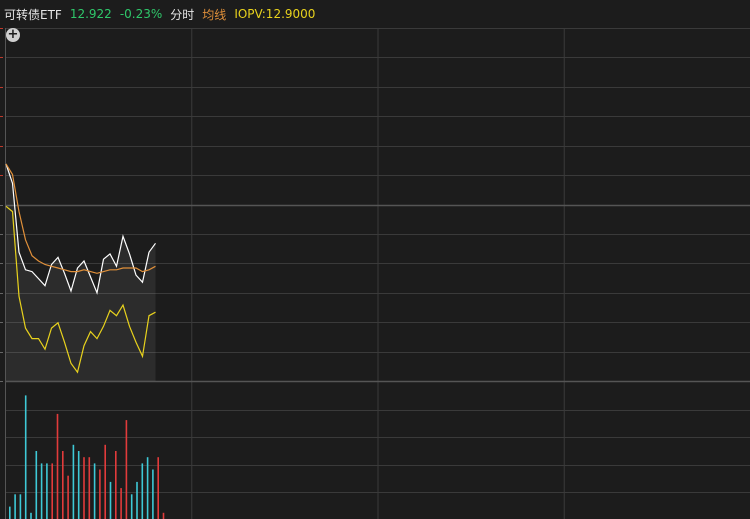  What do you see at coordinates (1, 205) in the screenshot?
I see `axis-ticks` at bounding box center [1, 205].